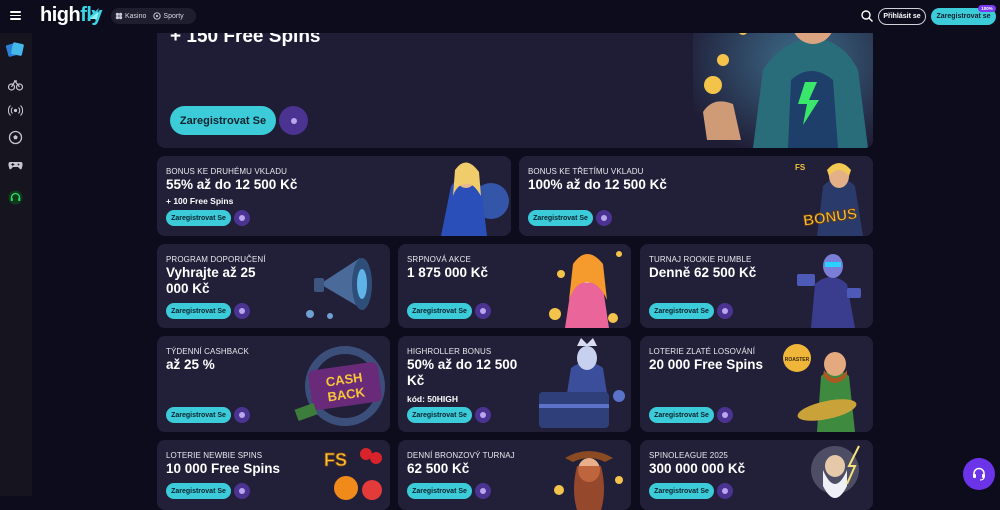 The width and height of the screenshot is (1000, 510). I want to click on promo-subtitle: kód: 50HIGH, so click(433, 399).